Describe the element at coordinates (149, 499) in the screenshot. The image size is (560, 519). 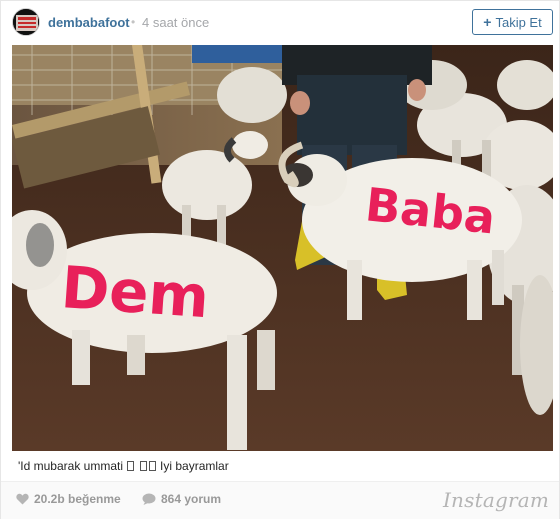
I see `comment-icon` at that location.